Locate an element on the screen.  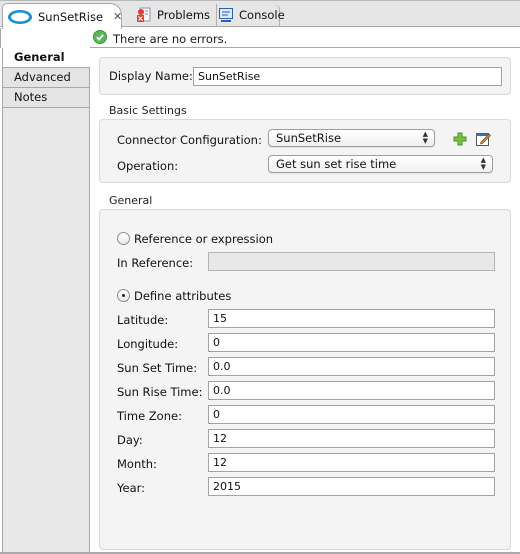
sidebar-item-notes: Notes is located at coordinates (46, 98).